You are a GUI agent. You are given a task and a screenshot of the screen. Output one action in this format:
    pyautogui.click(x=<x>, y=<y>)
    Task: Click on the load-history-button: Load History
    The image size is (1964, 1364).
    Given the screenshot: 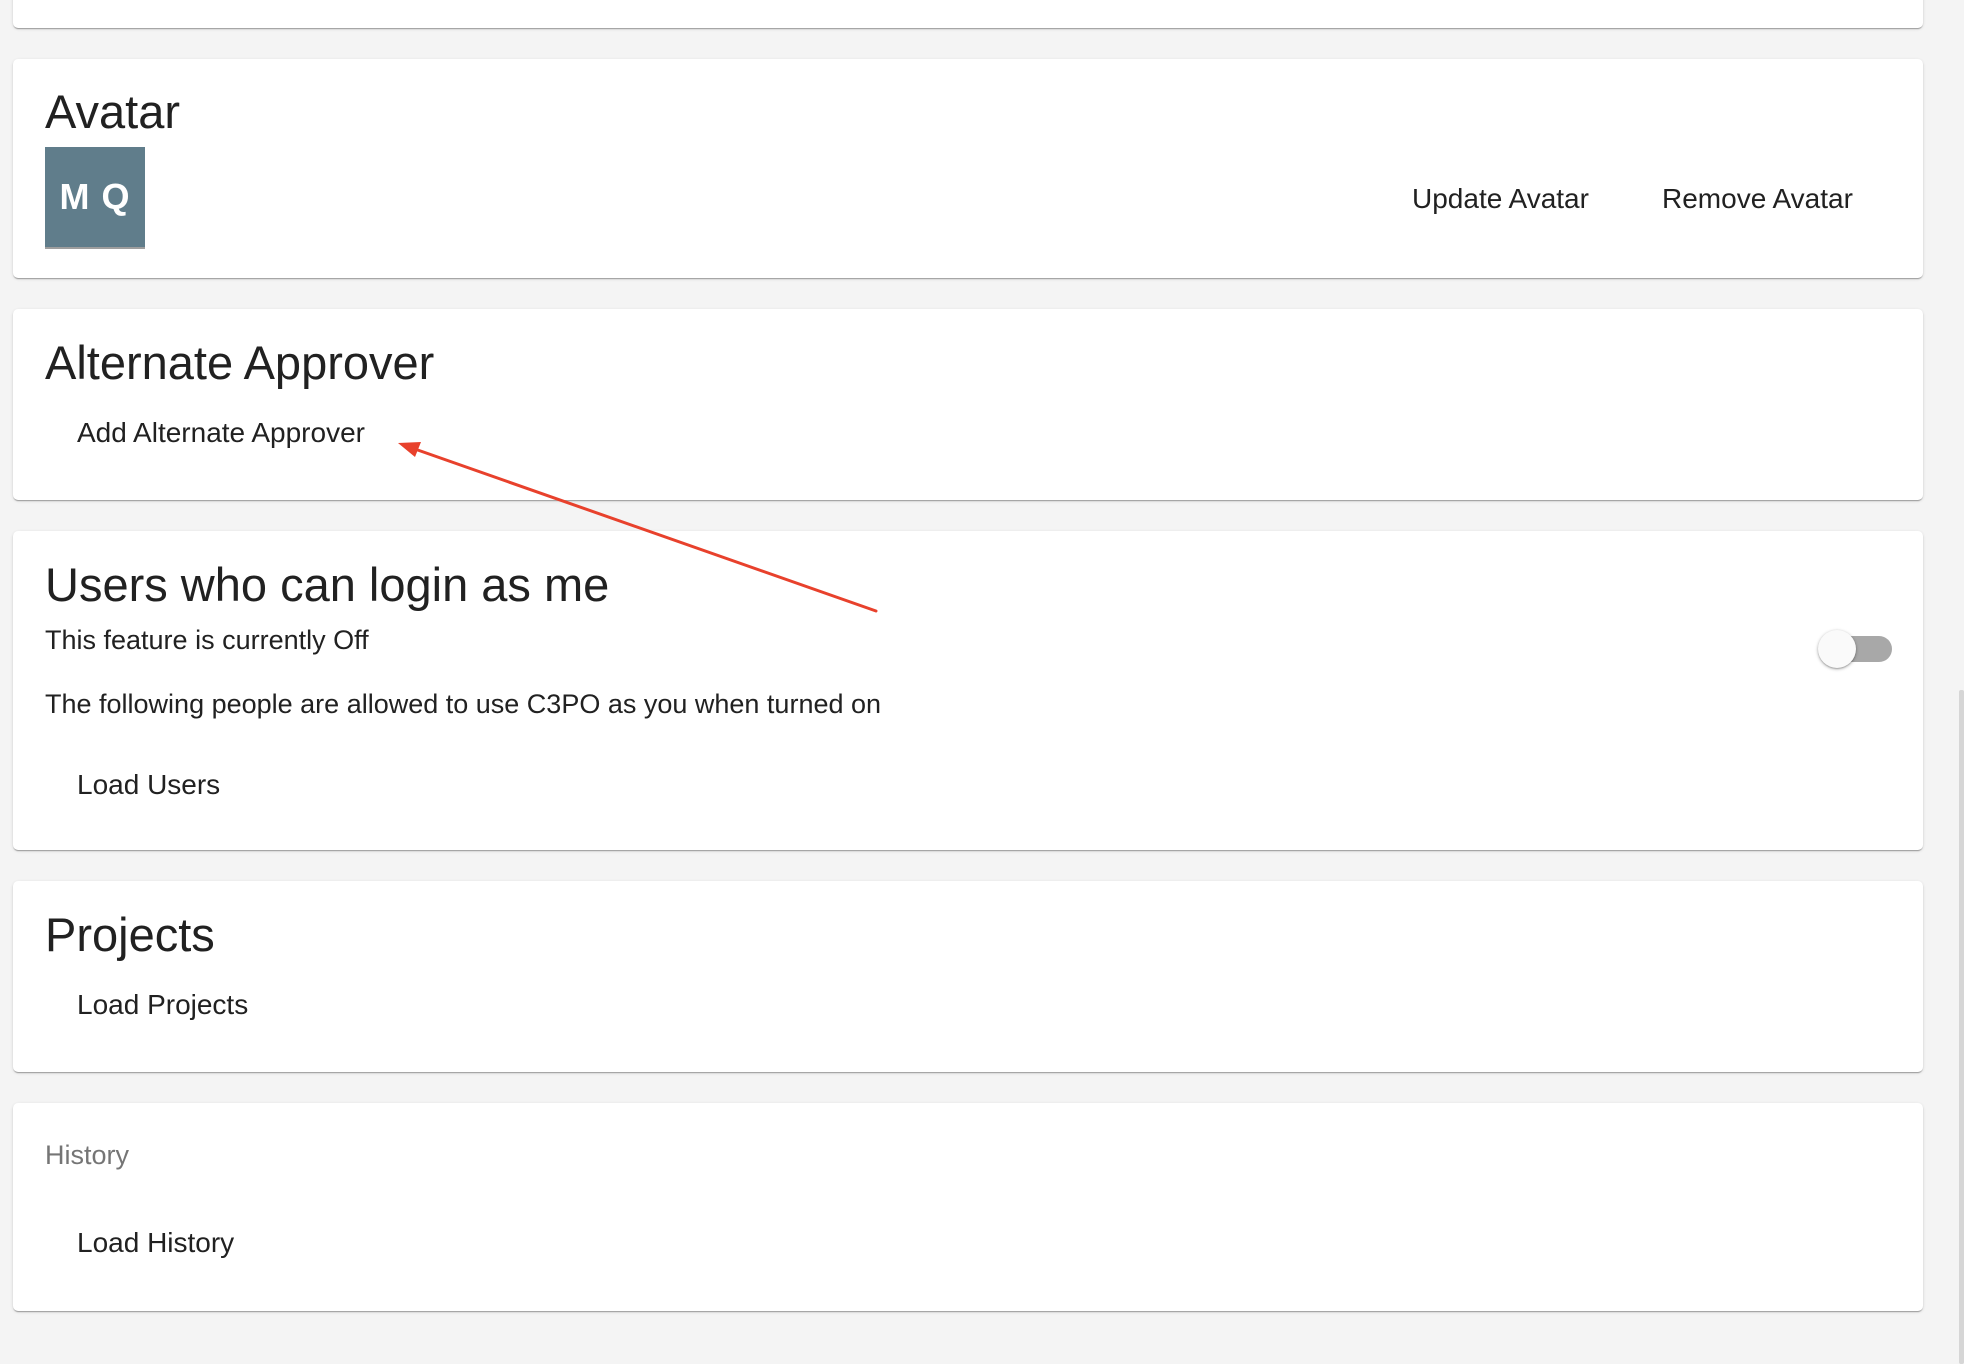 What is the action you would take?
    pyautogui.click(x=155, y=1243)
    